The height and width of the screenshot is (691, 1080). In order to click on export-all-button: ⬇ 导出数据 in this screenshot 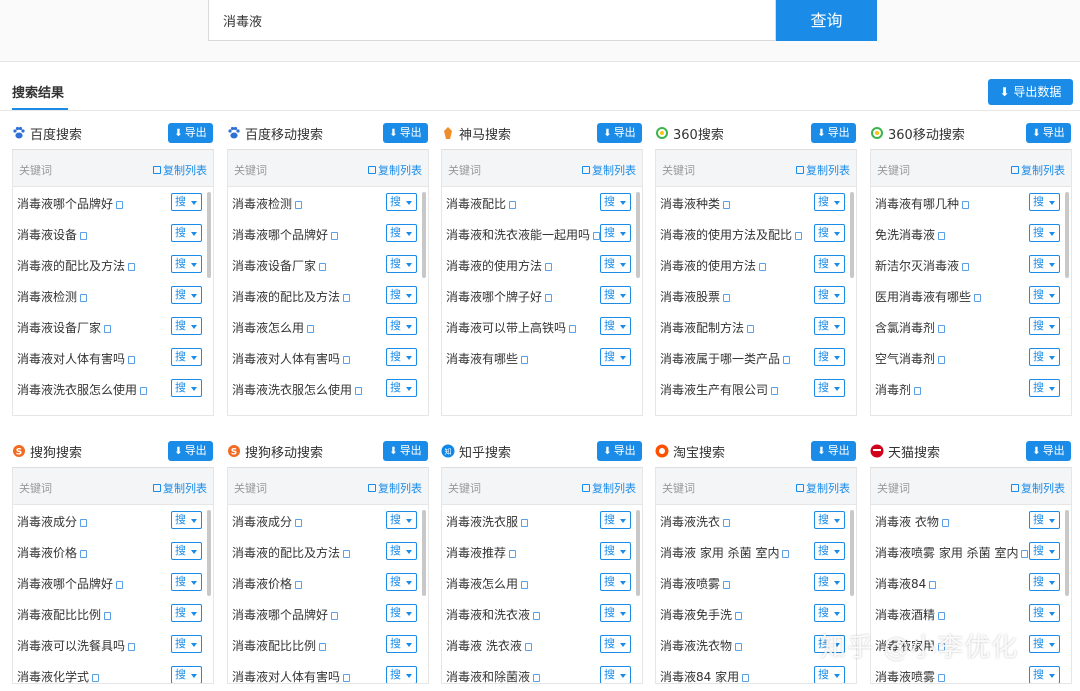, I will do `click(1030, 92)`.